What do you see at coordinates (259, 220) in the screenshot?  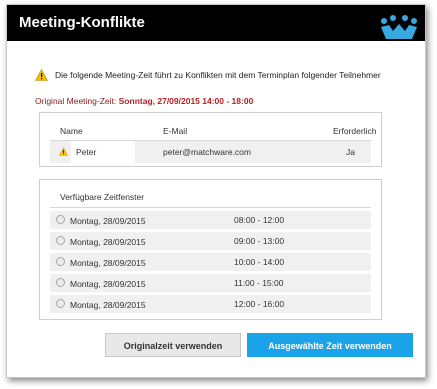 I see `slot-time: 08:00 - 12:00` at bounding box center [259, 220].